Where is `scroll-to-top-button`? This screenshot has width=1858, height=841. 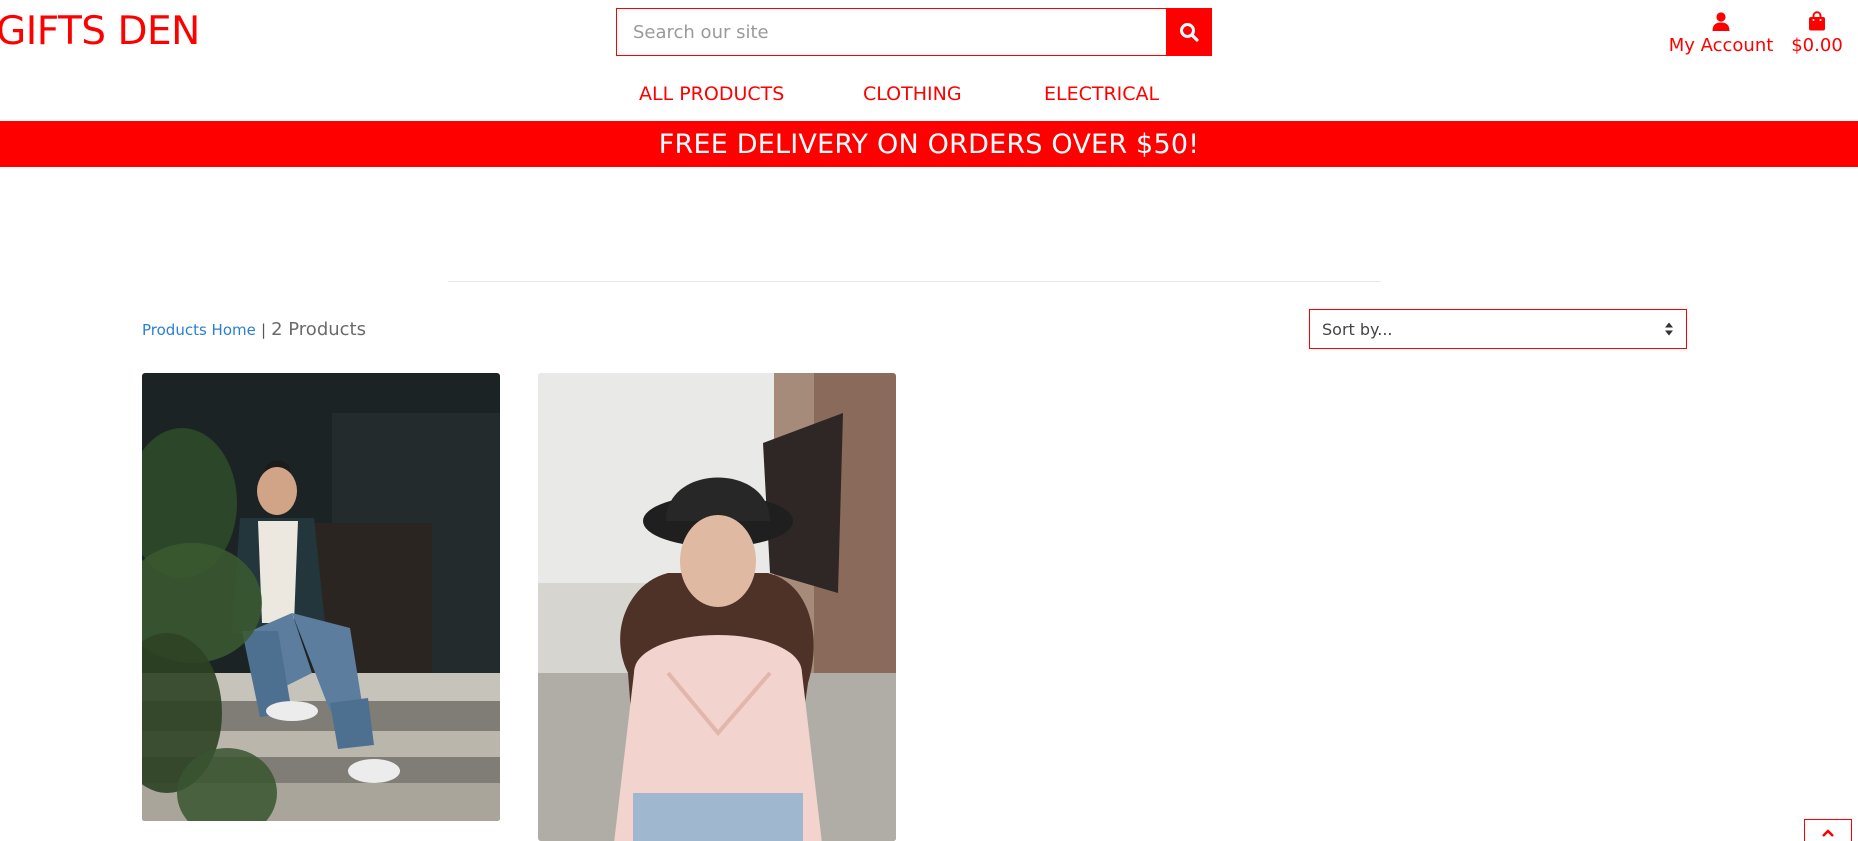 scroll-to-top-button is located at coordinates (1828, 830).